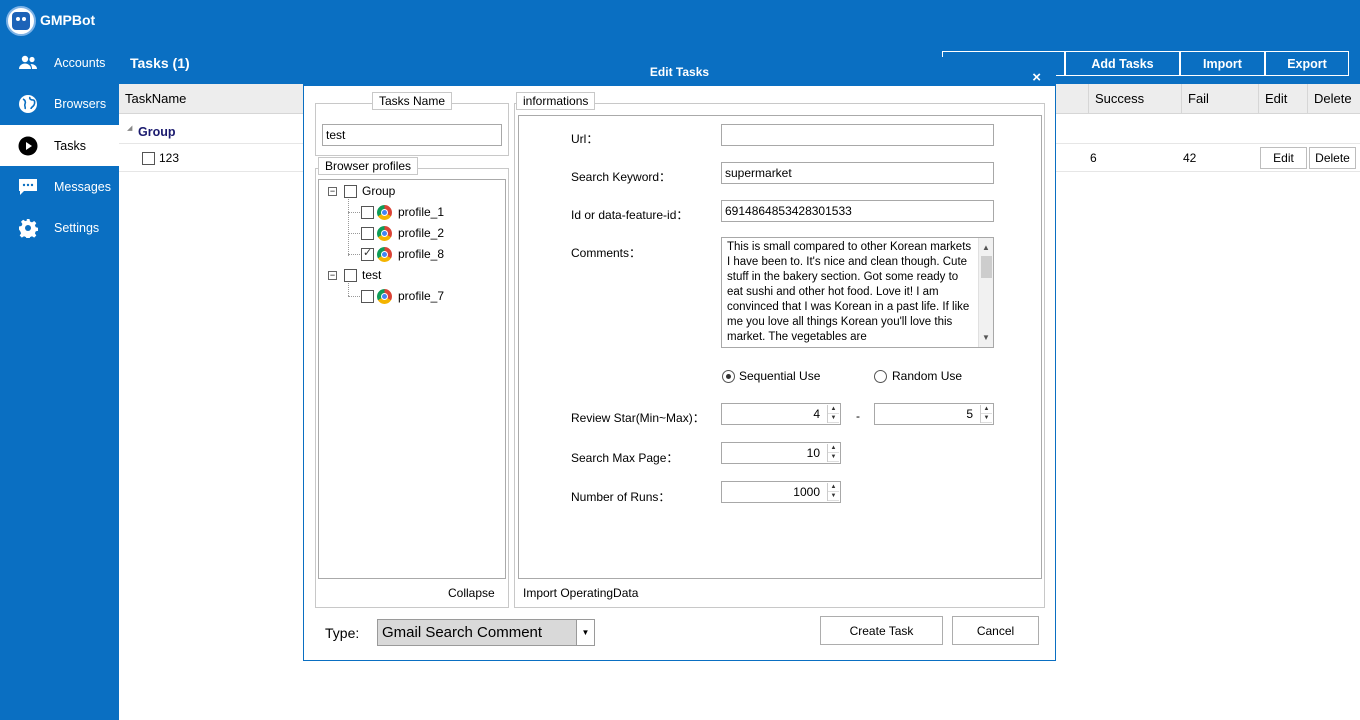 The width and height of the screenshot is (1360, 720). What do you see at coordinates (28, 187) in the screenshot?
I see `chat-icon` at bounding box center [28, 187].